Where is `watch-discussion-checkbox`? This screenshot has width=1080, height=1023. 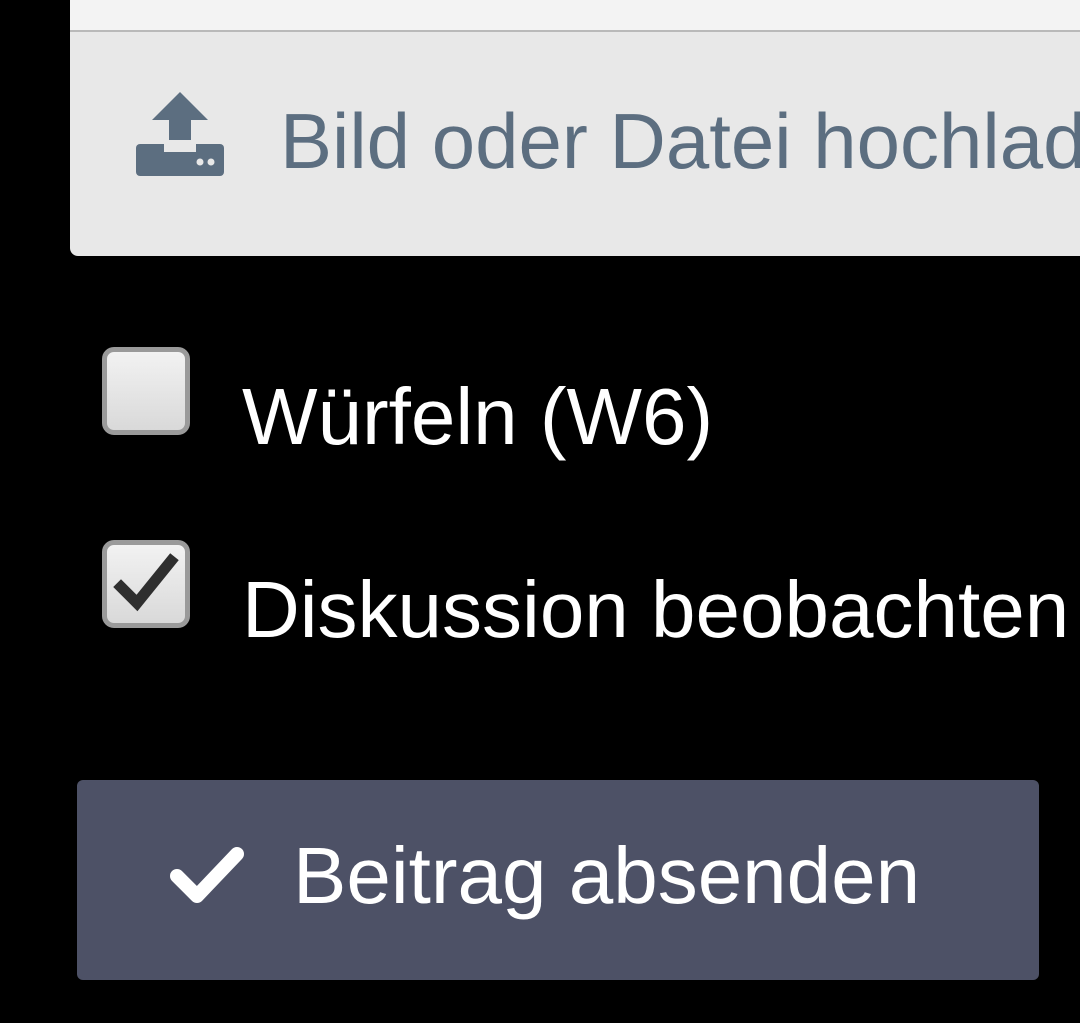
watch-discussion-checkbox is located at coordinates (146, 584).